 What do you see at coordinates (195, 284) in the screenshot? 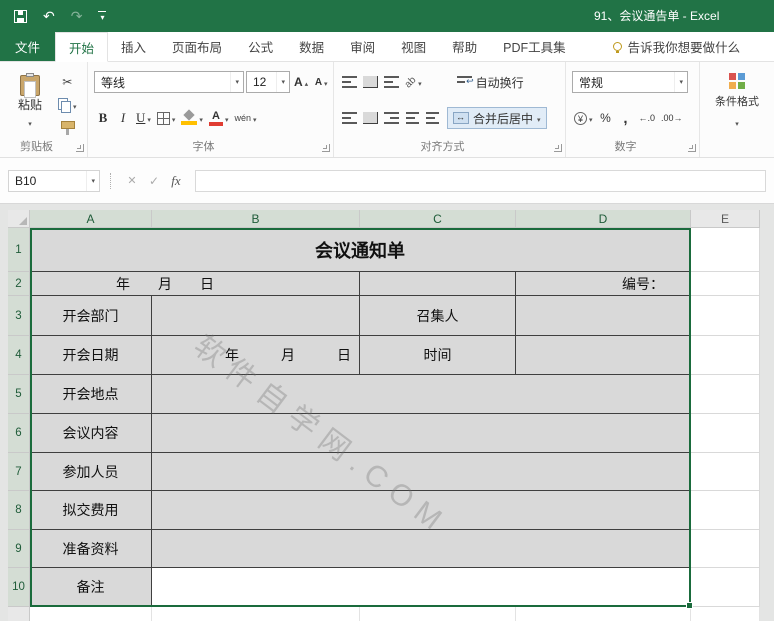
I see `cell-A2-B2-date: 年 月 日` at bounding box center [195, 284].